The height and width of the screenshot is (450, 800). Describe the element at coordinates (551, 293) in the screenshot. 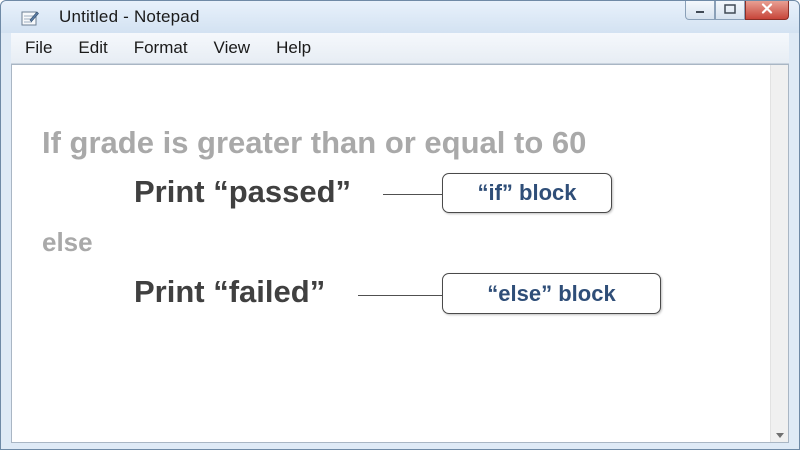

I see `else-block-callout: “else” block` at that location.